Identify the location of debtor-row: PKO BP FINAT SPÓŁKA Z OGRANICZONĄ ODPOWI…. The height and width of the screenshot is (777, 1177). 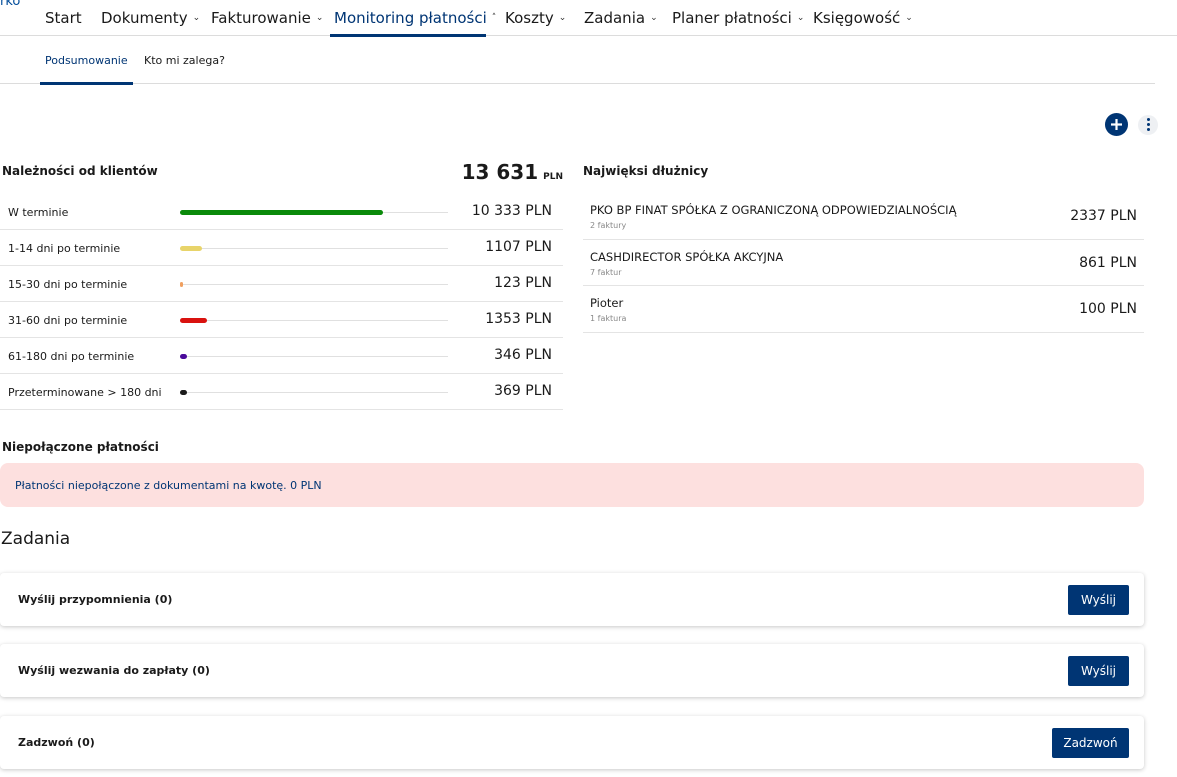
(863, 216).